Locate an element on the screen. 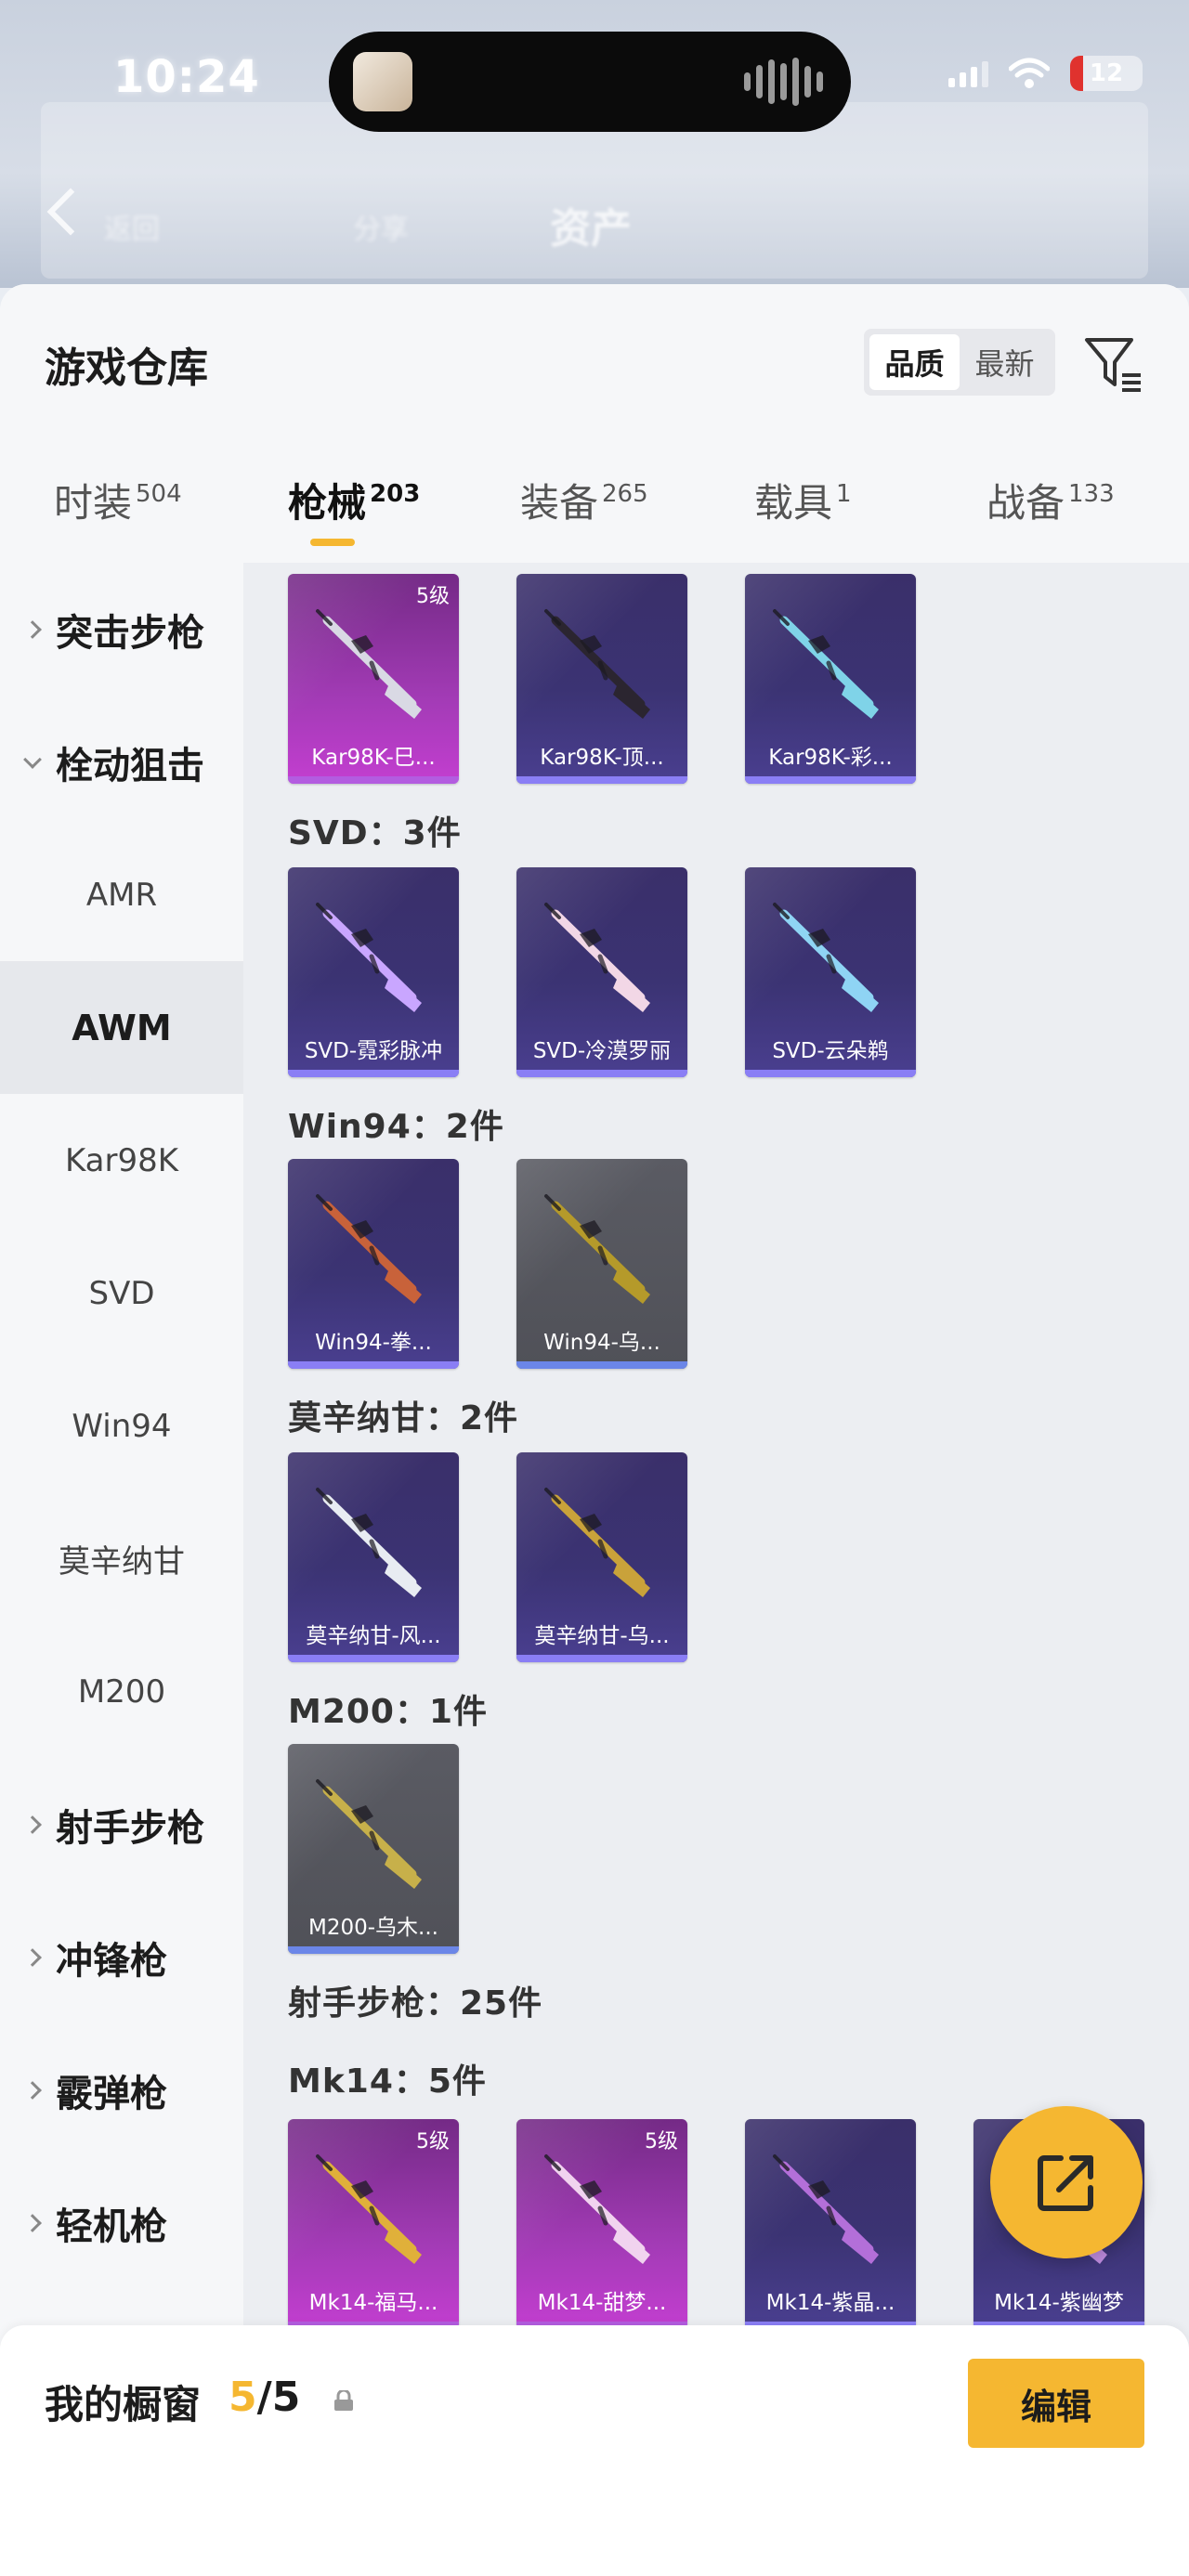 This screenshot has height=2576, width=1189. weapon-card: SVD-云朵鹈 is located at coordinates (831, 972).